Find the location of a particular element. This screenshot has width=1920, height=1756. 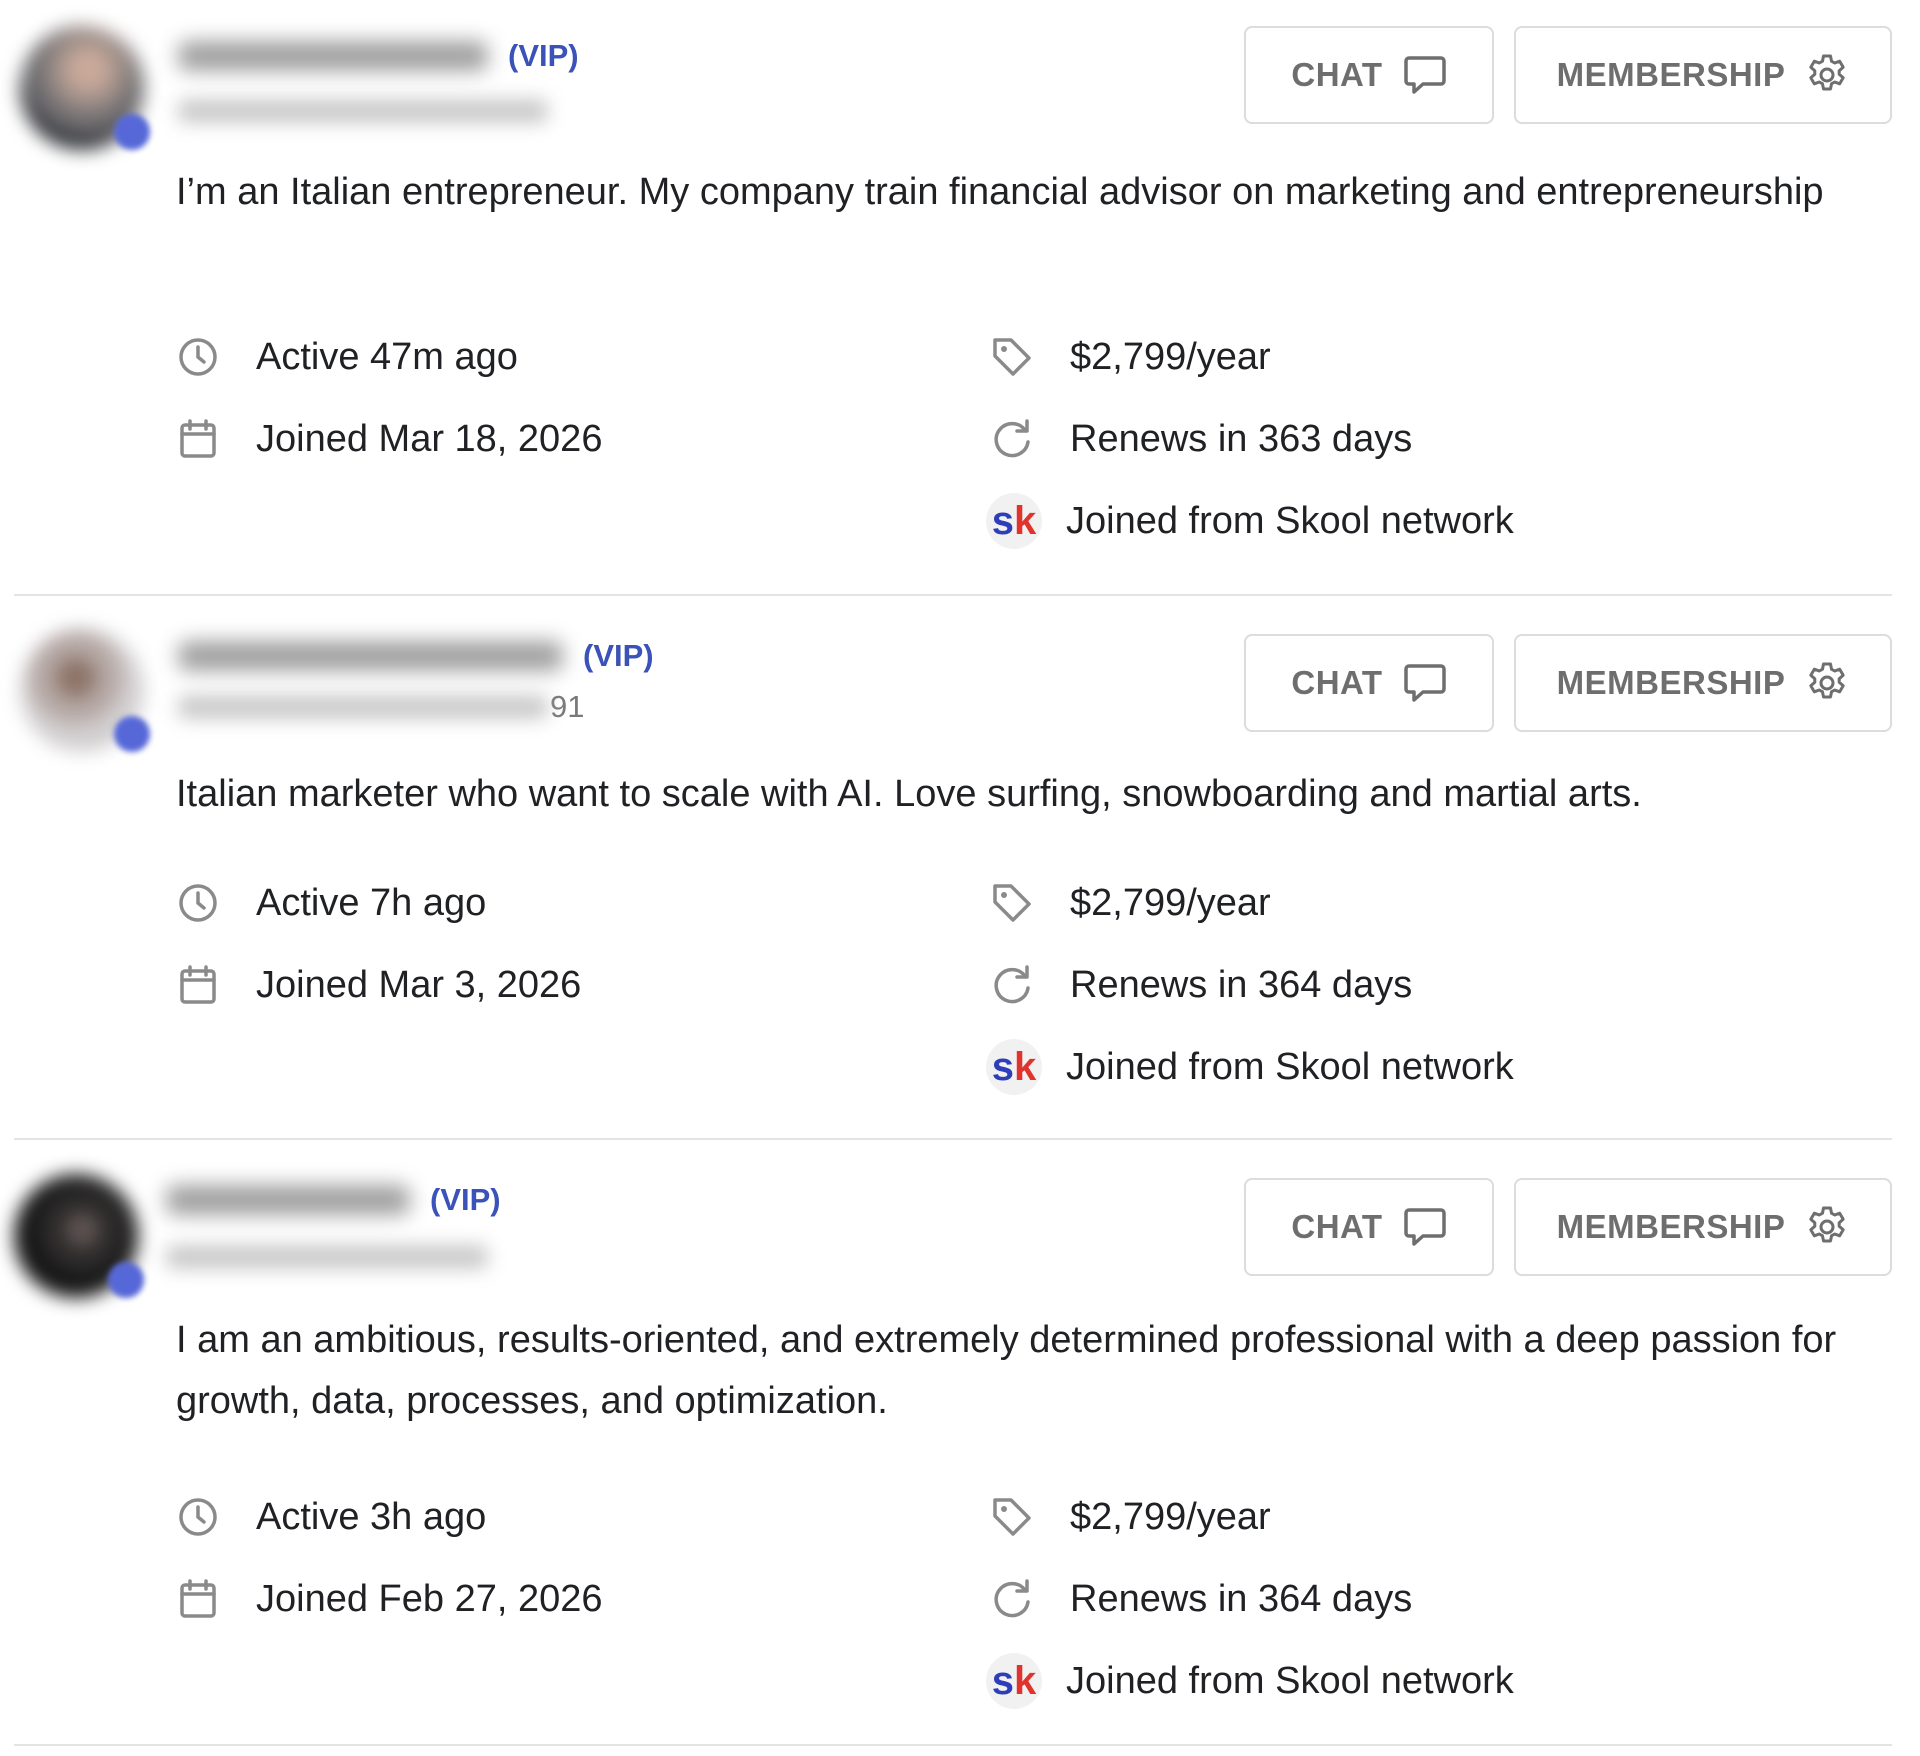

active-status: Active 3h ago is located at coordinates (389, 1517).